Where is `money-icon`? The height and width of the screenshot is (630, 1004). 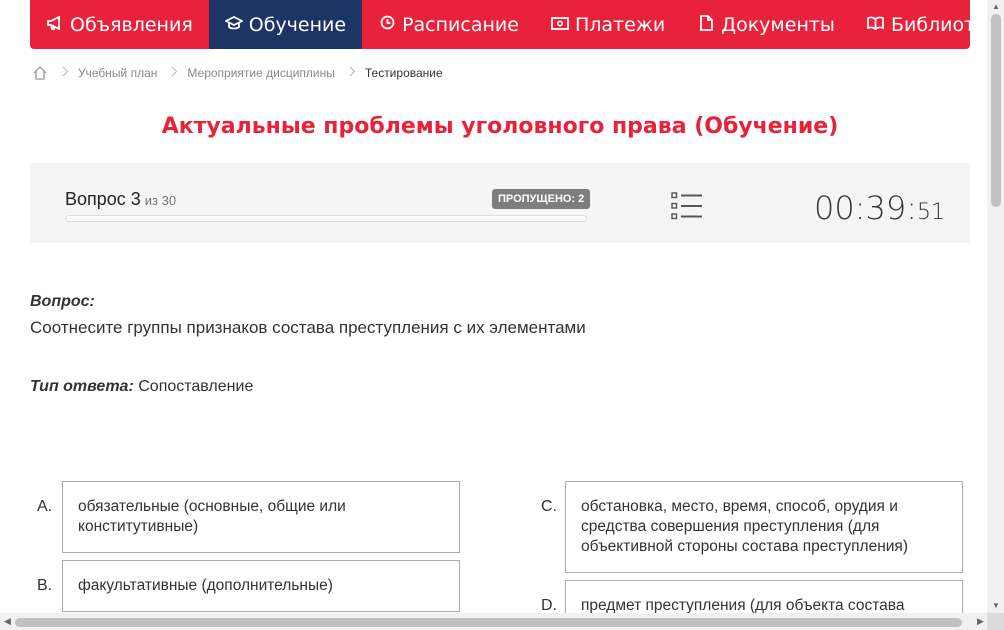
money-icon is located at coordinates (560, 25).